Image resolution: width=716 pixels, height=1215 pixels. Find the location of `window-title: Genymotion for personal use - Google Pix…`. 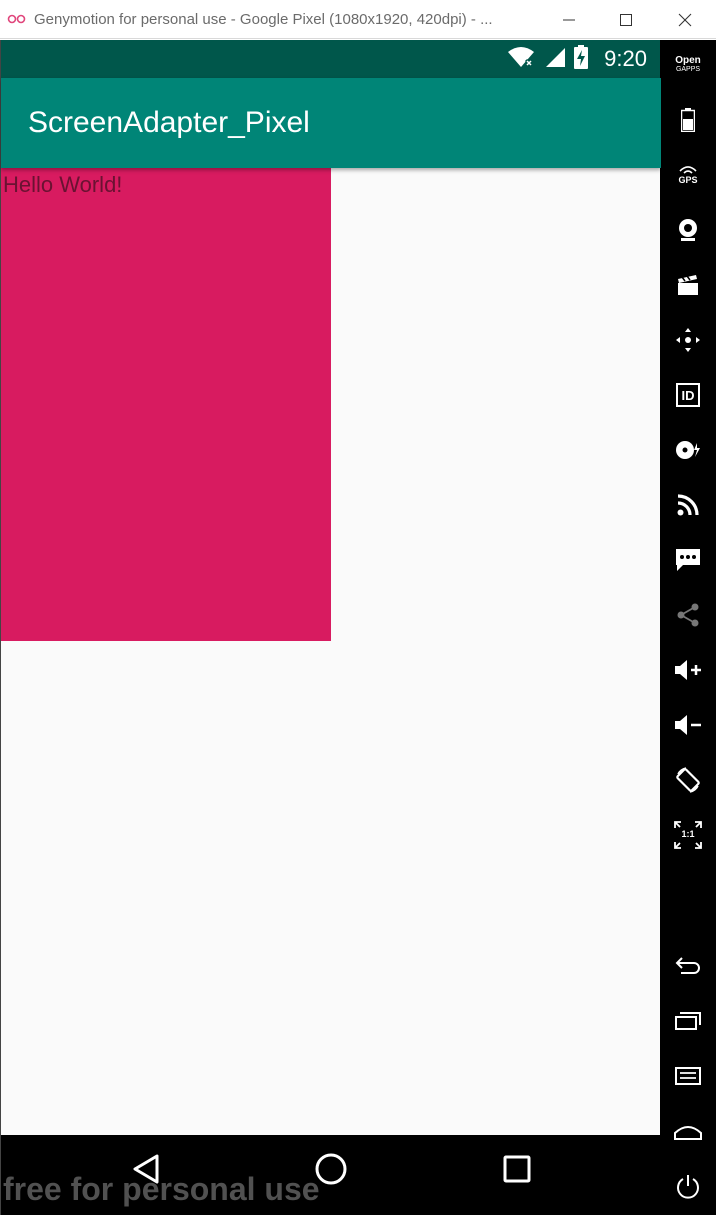

window-title: Genymotion for personal use - Google Pix… is located at coordinates (263, 19).